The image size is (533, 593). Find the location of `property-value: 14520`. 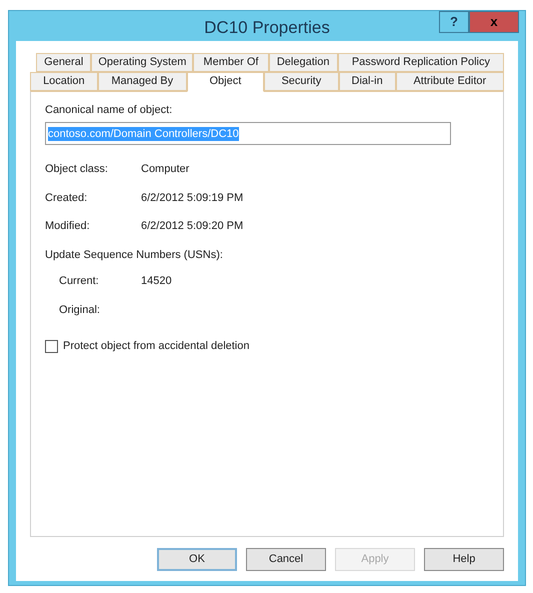

property-value: 14520 is located at coordinates (156, 281).